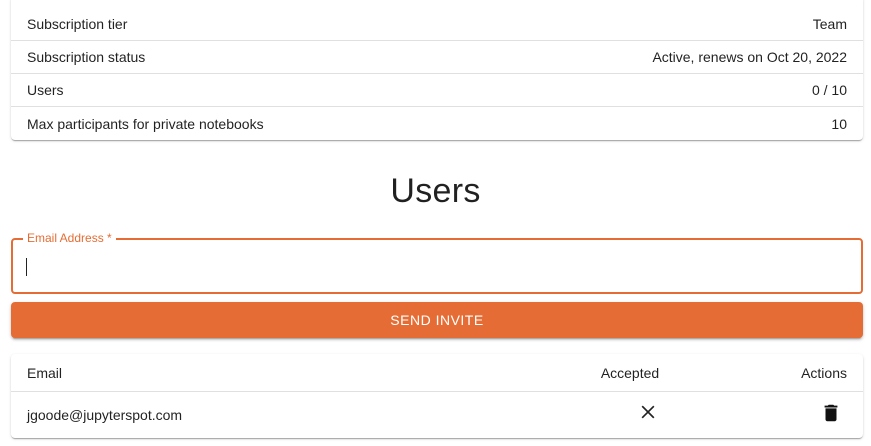 This screenshot has height=446, width=871. What do you see at coordinates (437, 90) in the screenshot?
I see `info-row-users: Users 0 / 10` at bounding box center [437, 90].